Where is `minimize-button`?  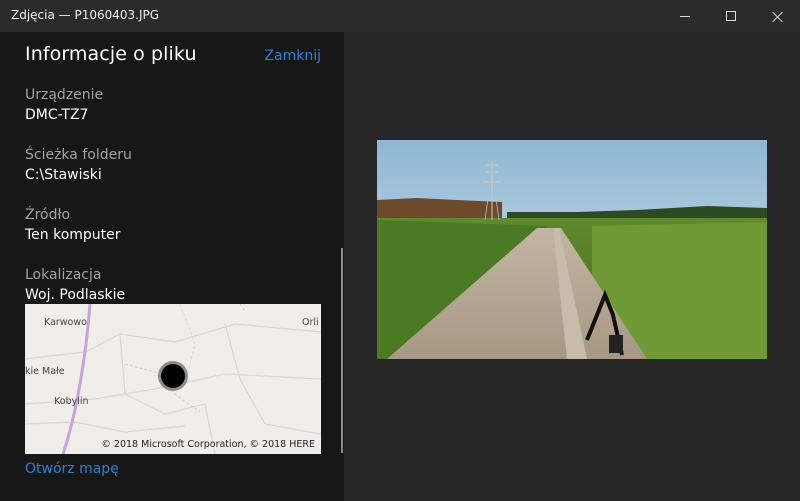
minimize-button is located at coordinates (685, 16).